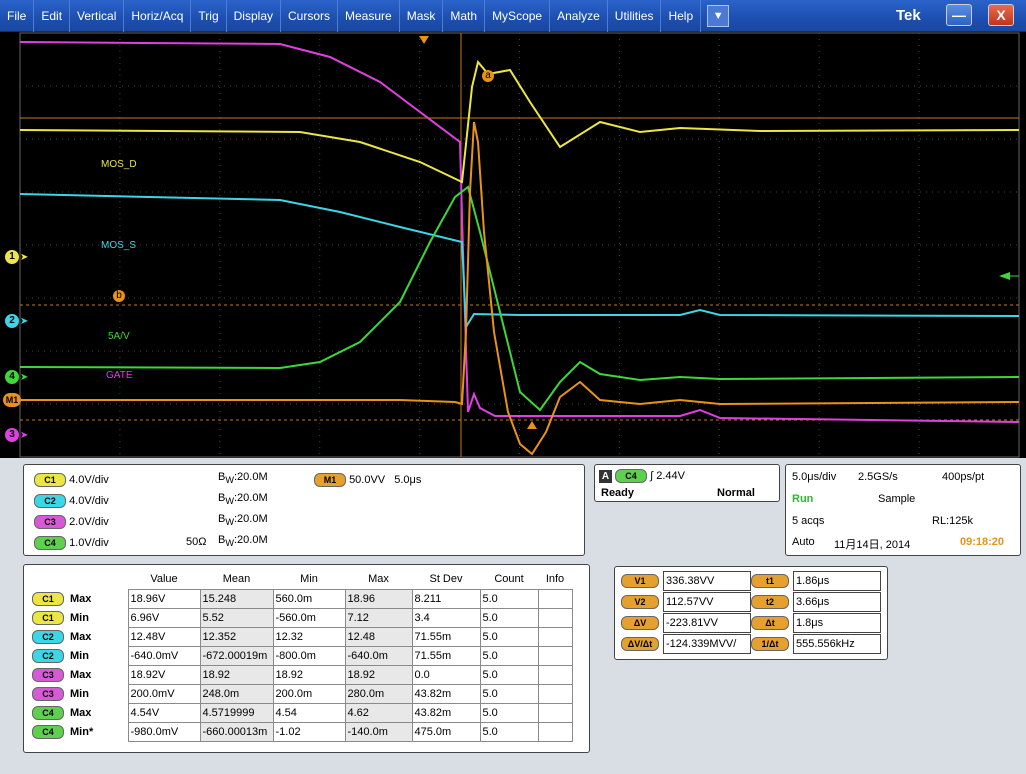 This screenshot has width=1026, height=774. I want to click on channel-row-c4: C4 1.0V/div, so click(71, 543).